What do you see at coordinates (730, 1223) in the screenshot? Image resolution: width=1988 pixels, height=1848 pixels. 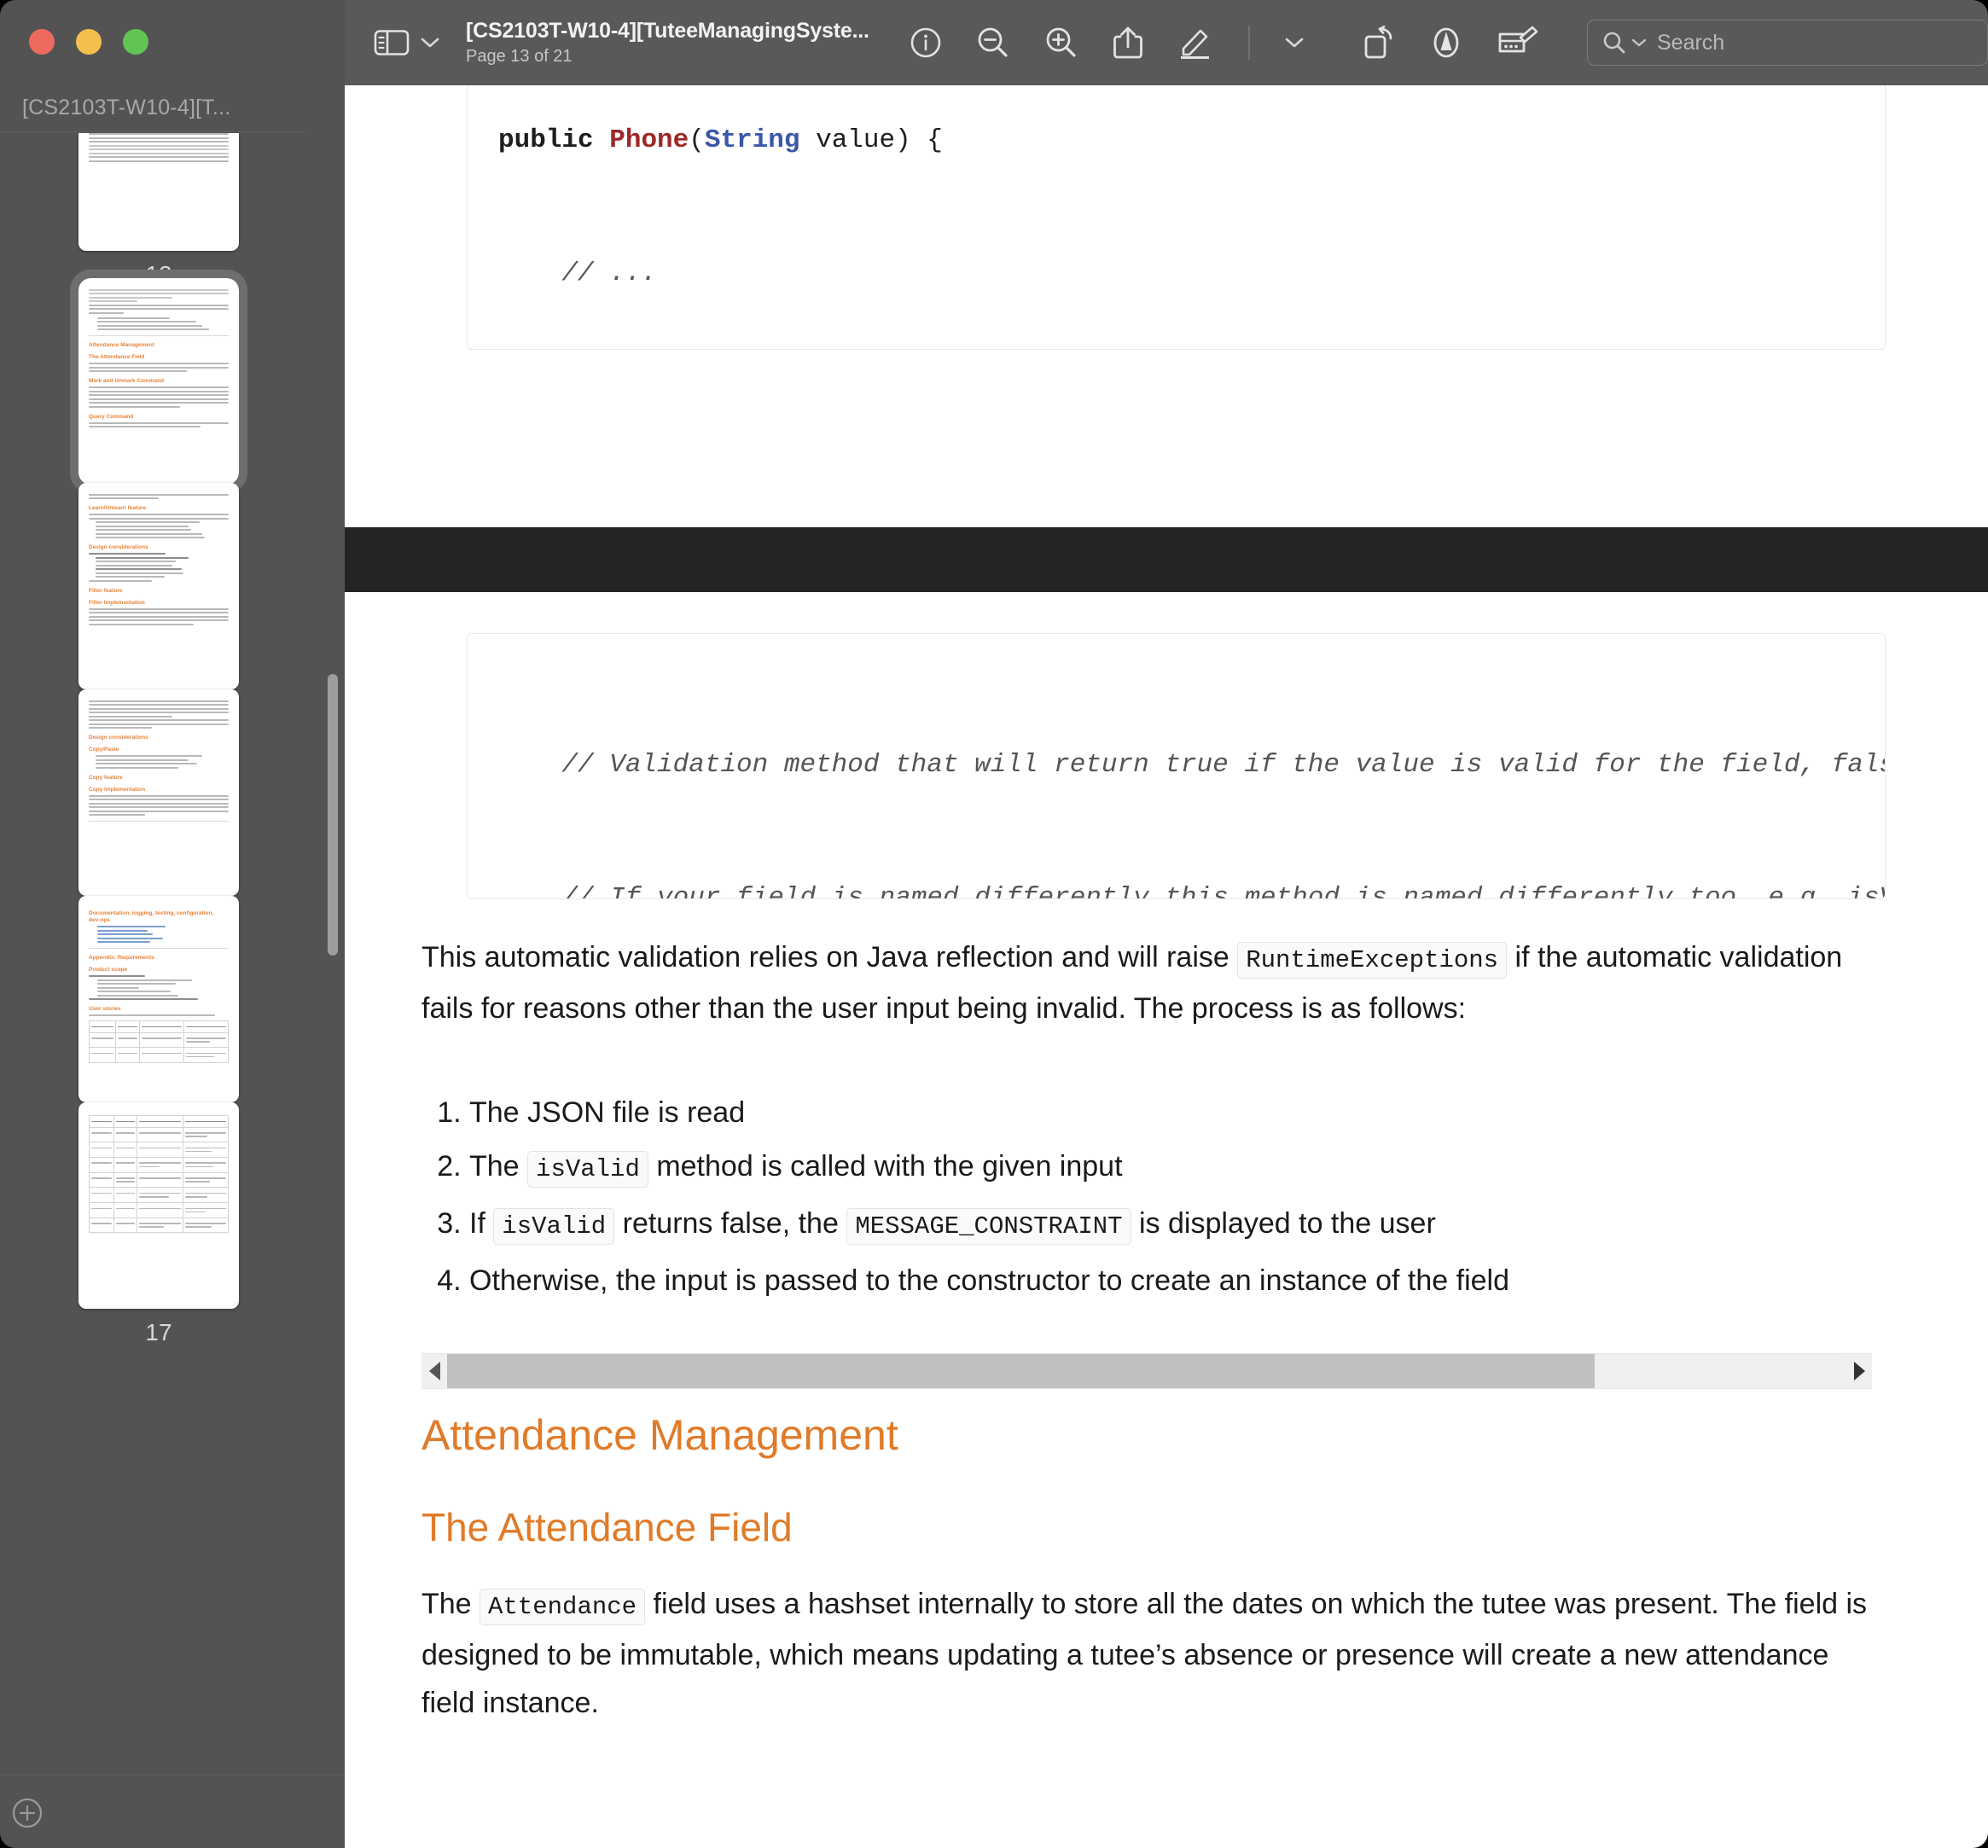 I see `list-item-text: returns false, the` at bounding box center [730, 1223].